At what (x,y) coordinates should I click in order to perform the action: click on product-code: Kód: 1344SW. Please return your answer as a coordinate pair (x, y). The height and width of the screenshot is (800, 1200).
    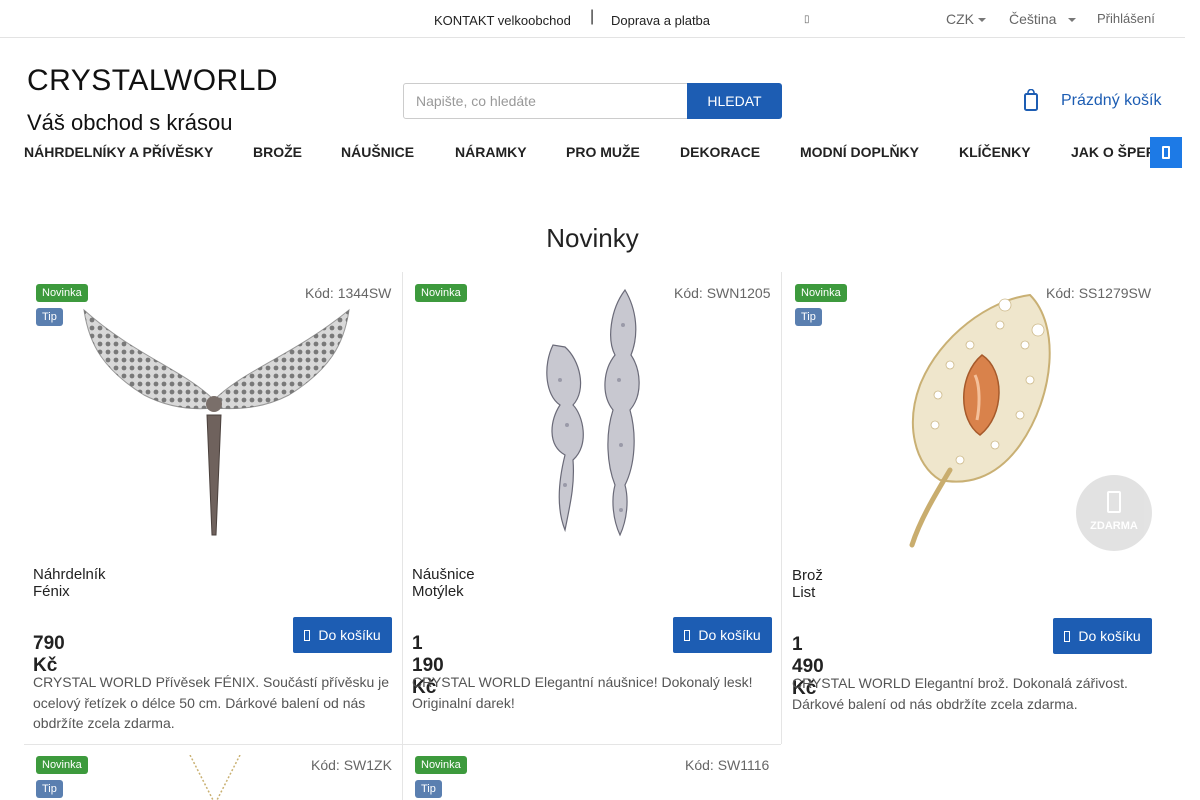
    Looking at the image, I should click on (348, 293).